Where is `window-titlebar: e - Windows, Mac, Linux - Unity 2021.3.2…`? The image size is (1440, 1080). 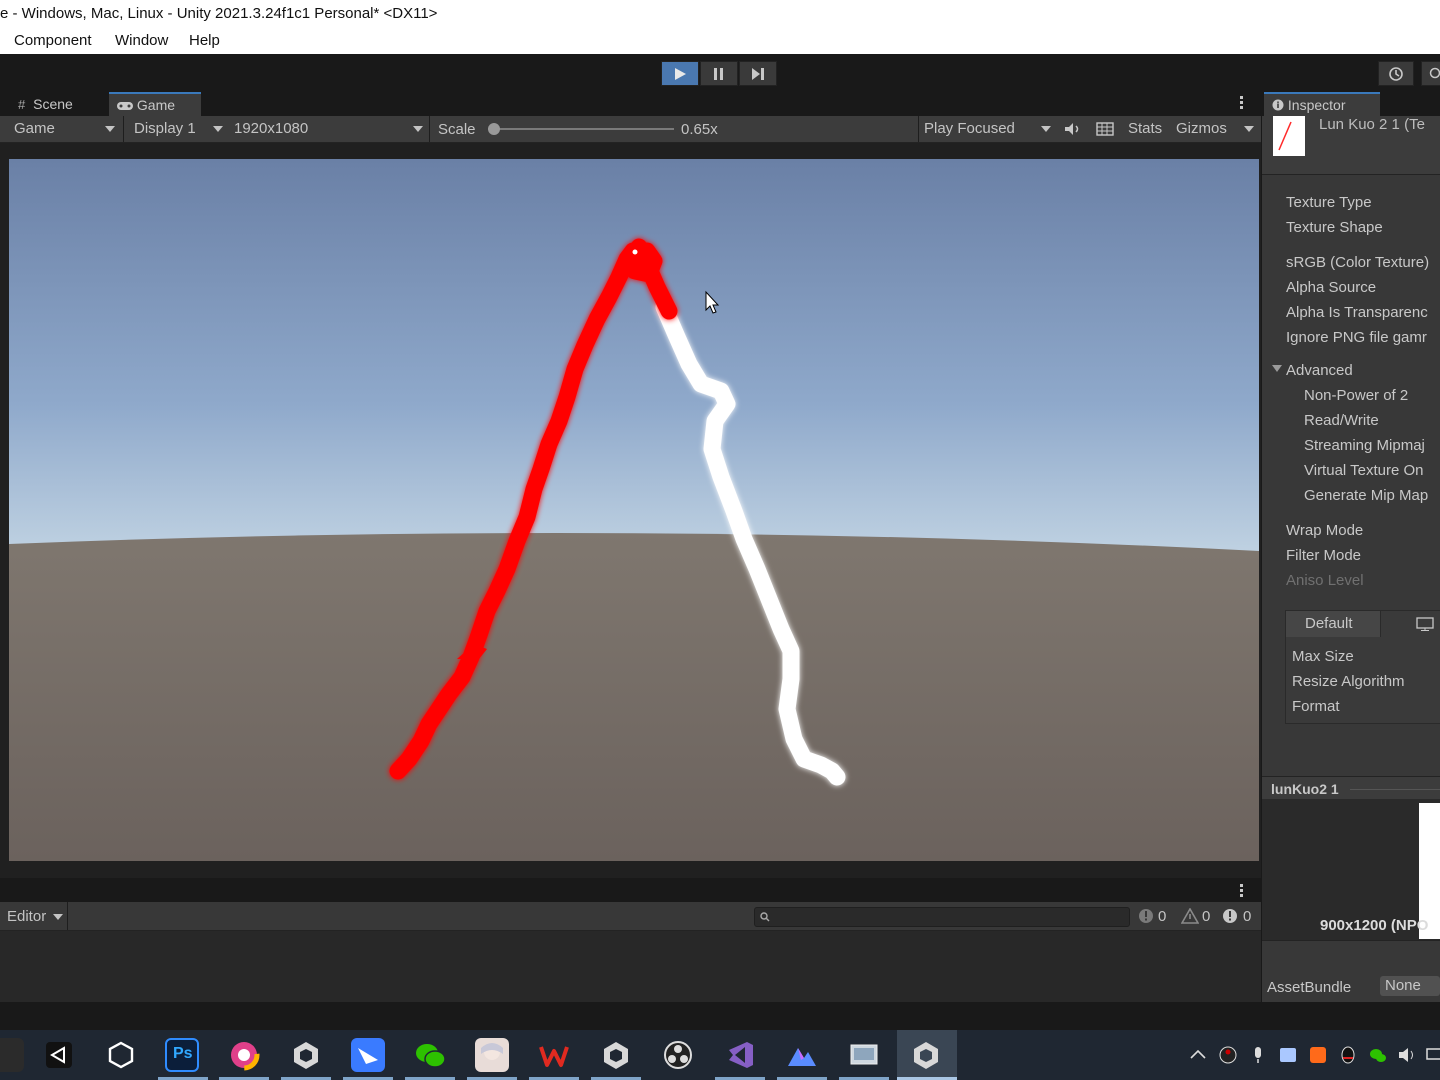 window-titlebar: e - Windows, Mac, Linux - Unity 2021.3.2… is located at coordinates (720, 14).